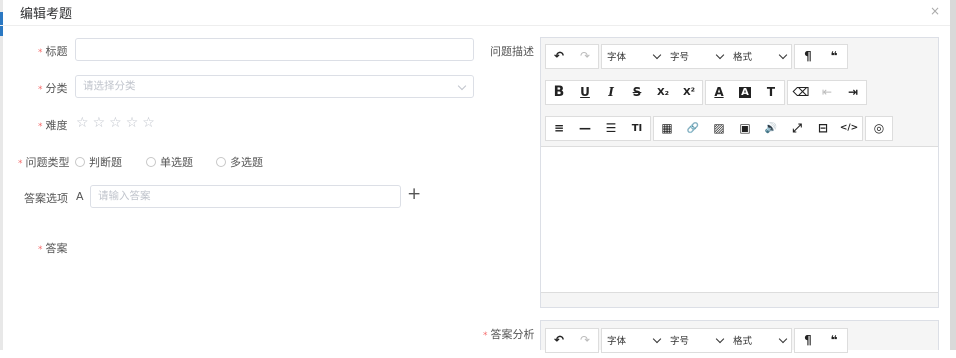  Describe the element at coordinates (585, 92) in the screenshot. I see `underline-icon: U` at that location.